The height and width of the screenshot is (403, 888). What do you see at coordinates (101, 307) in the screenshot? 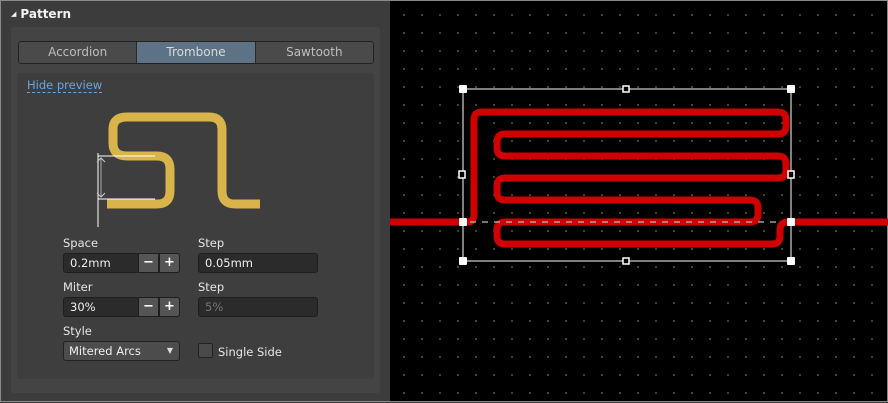
I see `miter-input: 30%` at bounding box center [101, 307].